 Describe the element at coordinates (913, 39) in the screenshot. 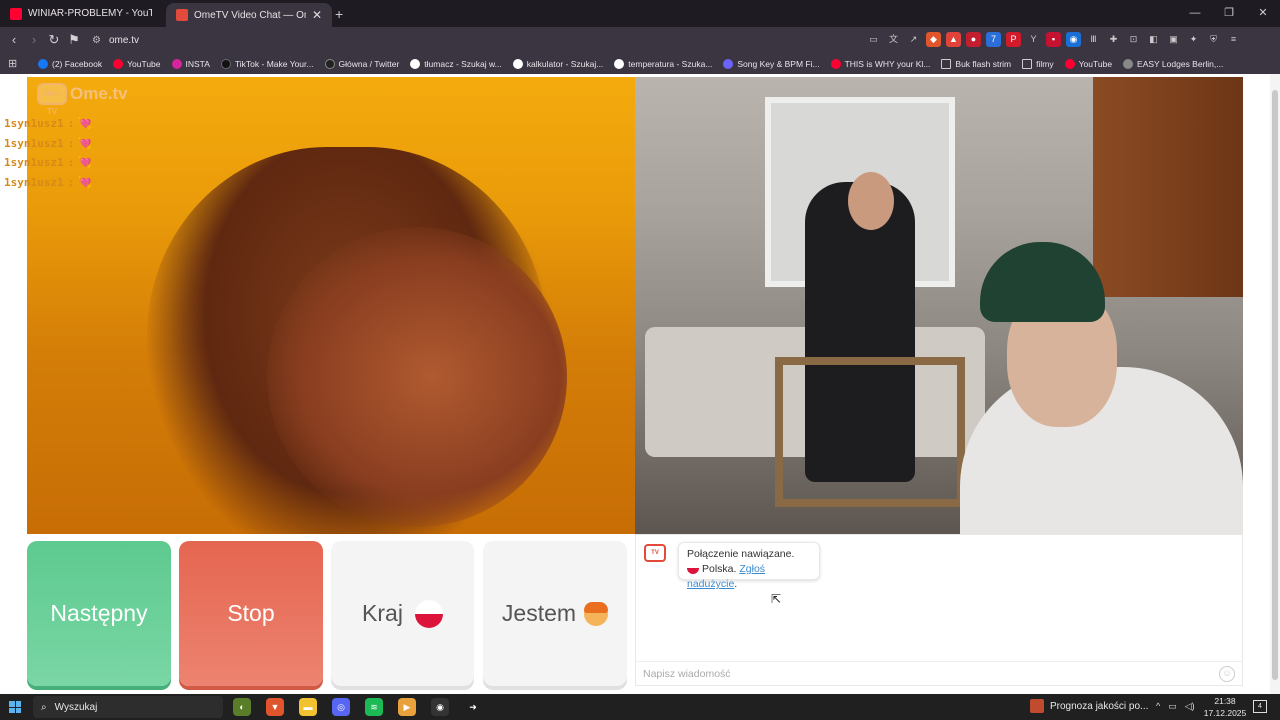

I see `share-icon: ↗` at that location.